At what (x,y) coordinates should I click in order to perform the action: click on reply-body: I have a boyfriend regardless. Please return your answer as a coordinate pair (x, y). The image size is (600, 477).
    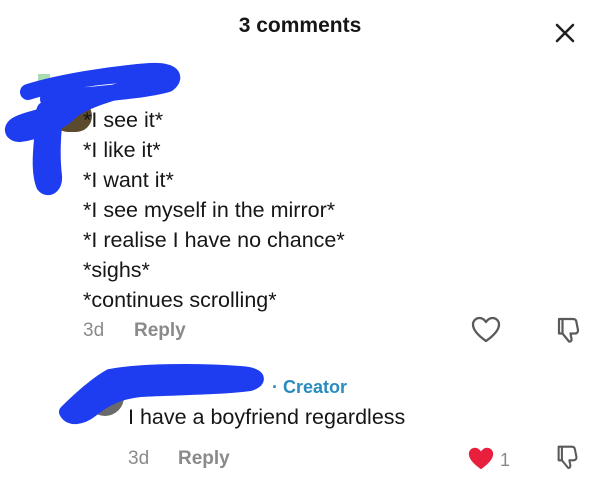
    Looking at the image, I should click on (267, 417).